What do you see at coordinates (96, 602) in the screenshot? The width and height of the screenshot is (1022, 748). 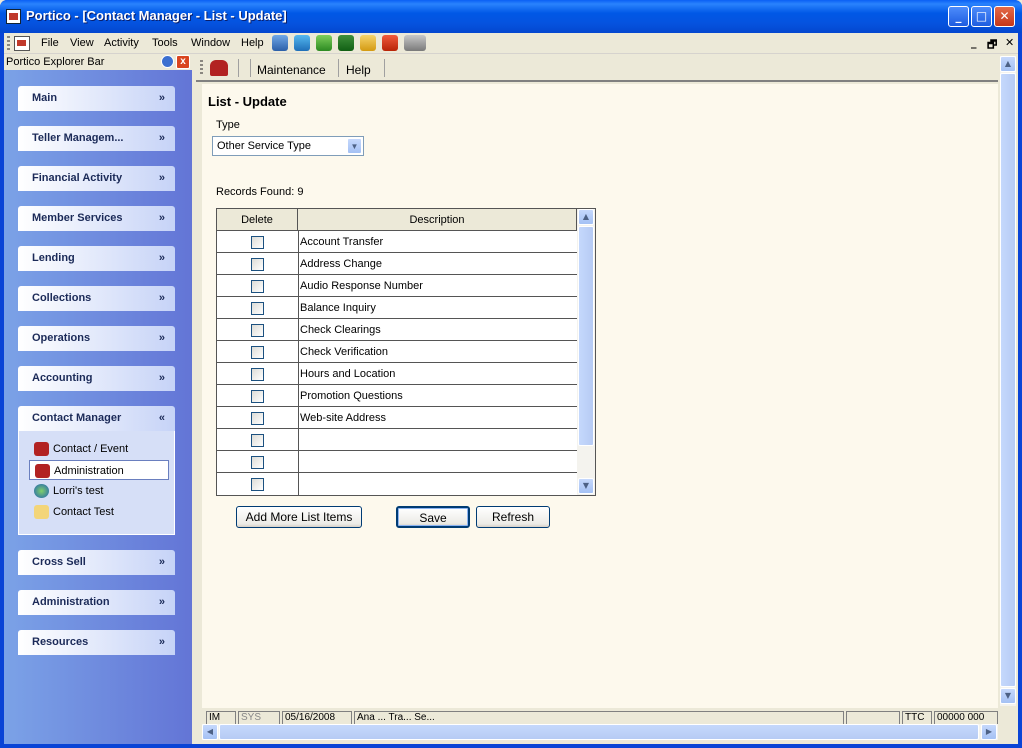 I see `group-administration: Administration »` at bounding box center [96, 602].